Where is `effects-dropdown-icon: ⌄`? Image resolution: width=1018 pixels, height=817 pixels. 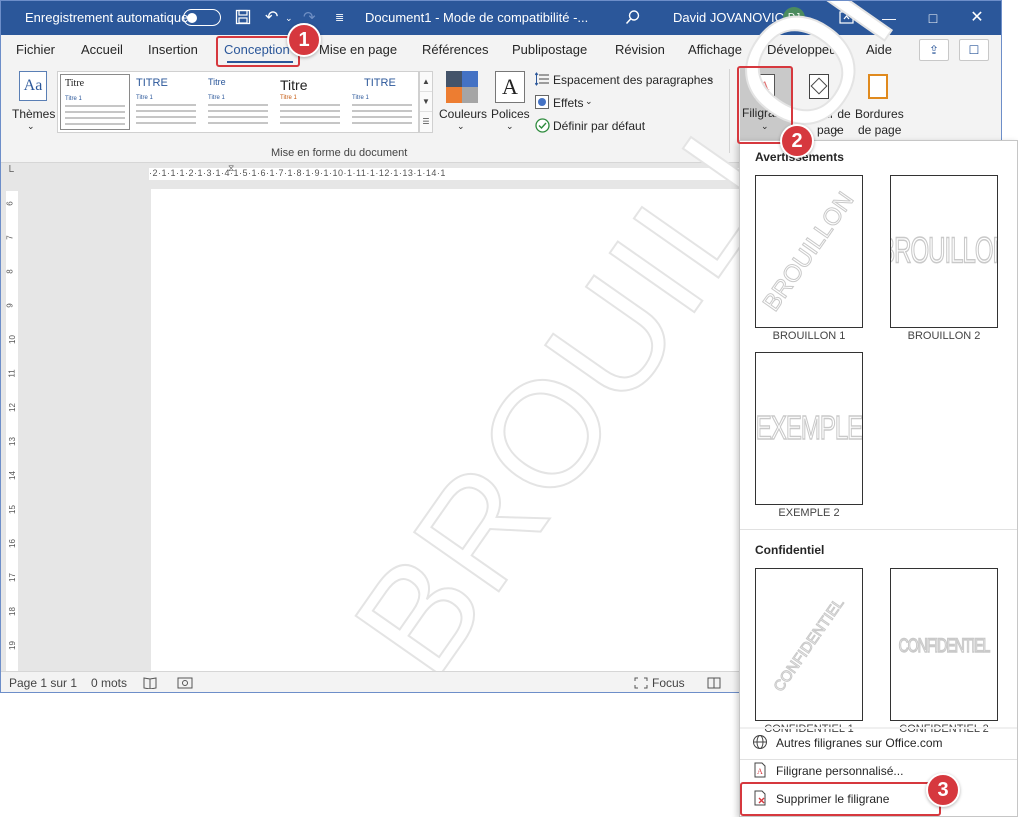 effects-dropdown-icon: ⌄ is located at coordinates (589, 101).